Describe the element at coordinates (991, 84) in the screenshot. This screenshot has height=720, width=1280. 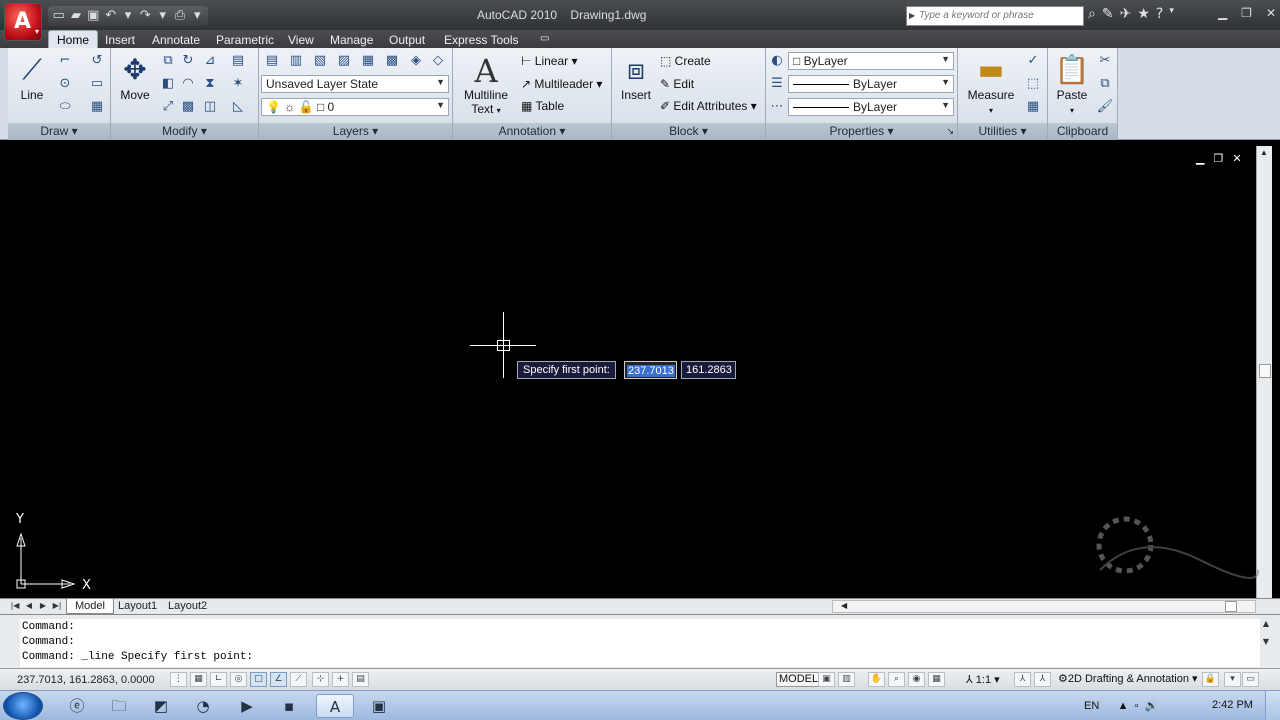
I see `measure-button: ▬ Measure ▾` at that location.